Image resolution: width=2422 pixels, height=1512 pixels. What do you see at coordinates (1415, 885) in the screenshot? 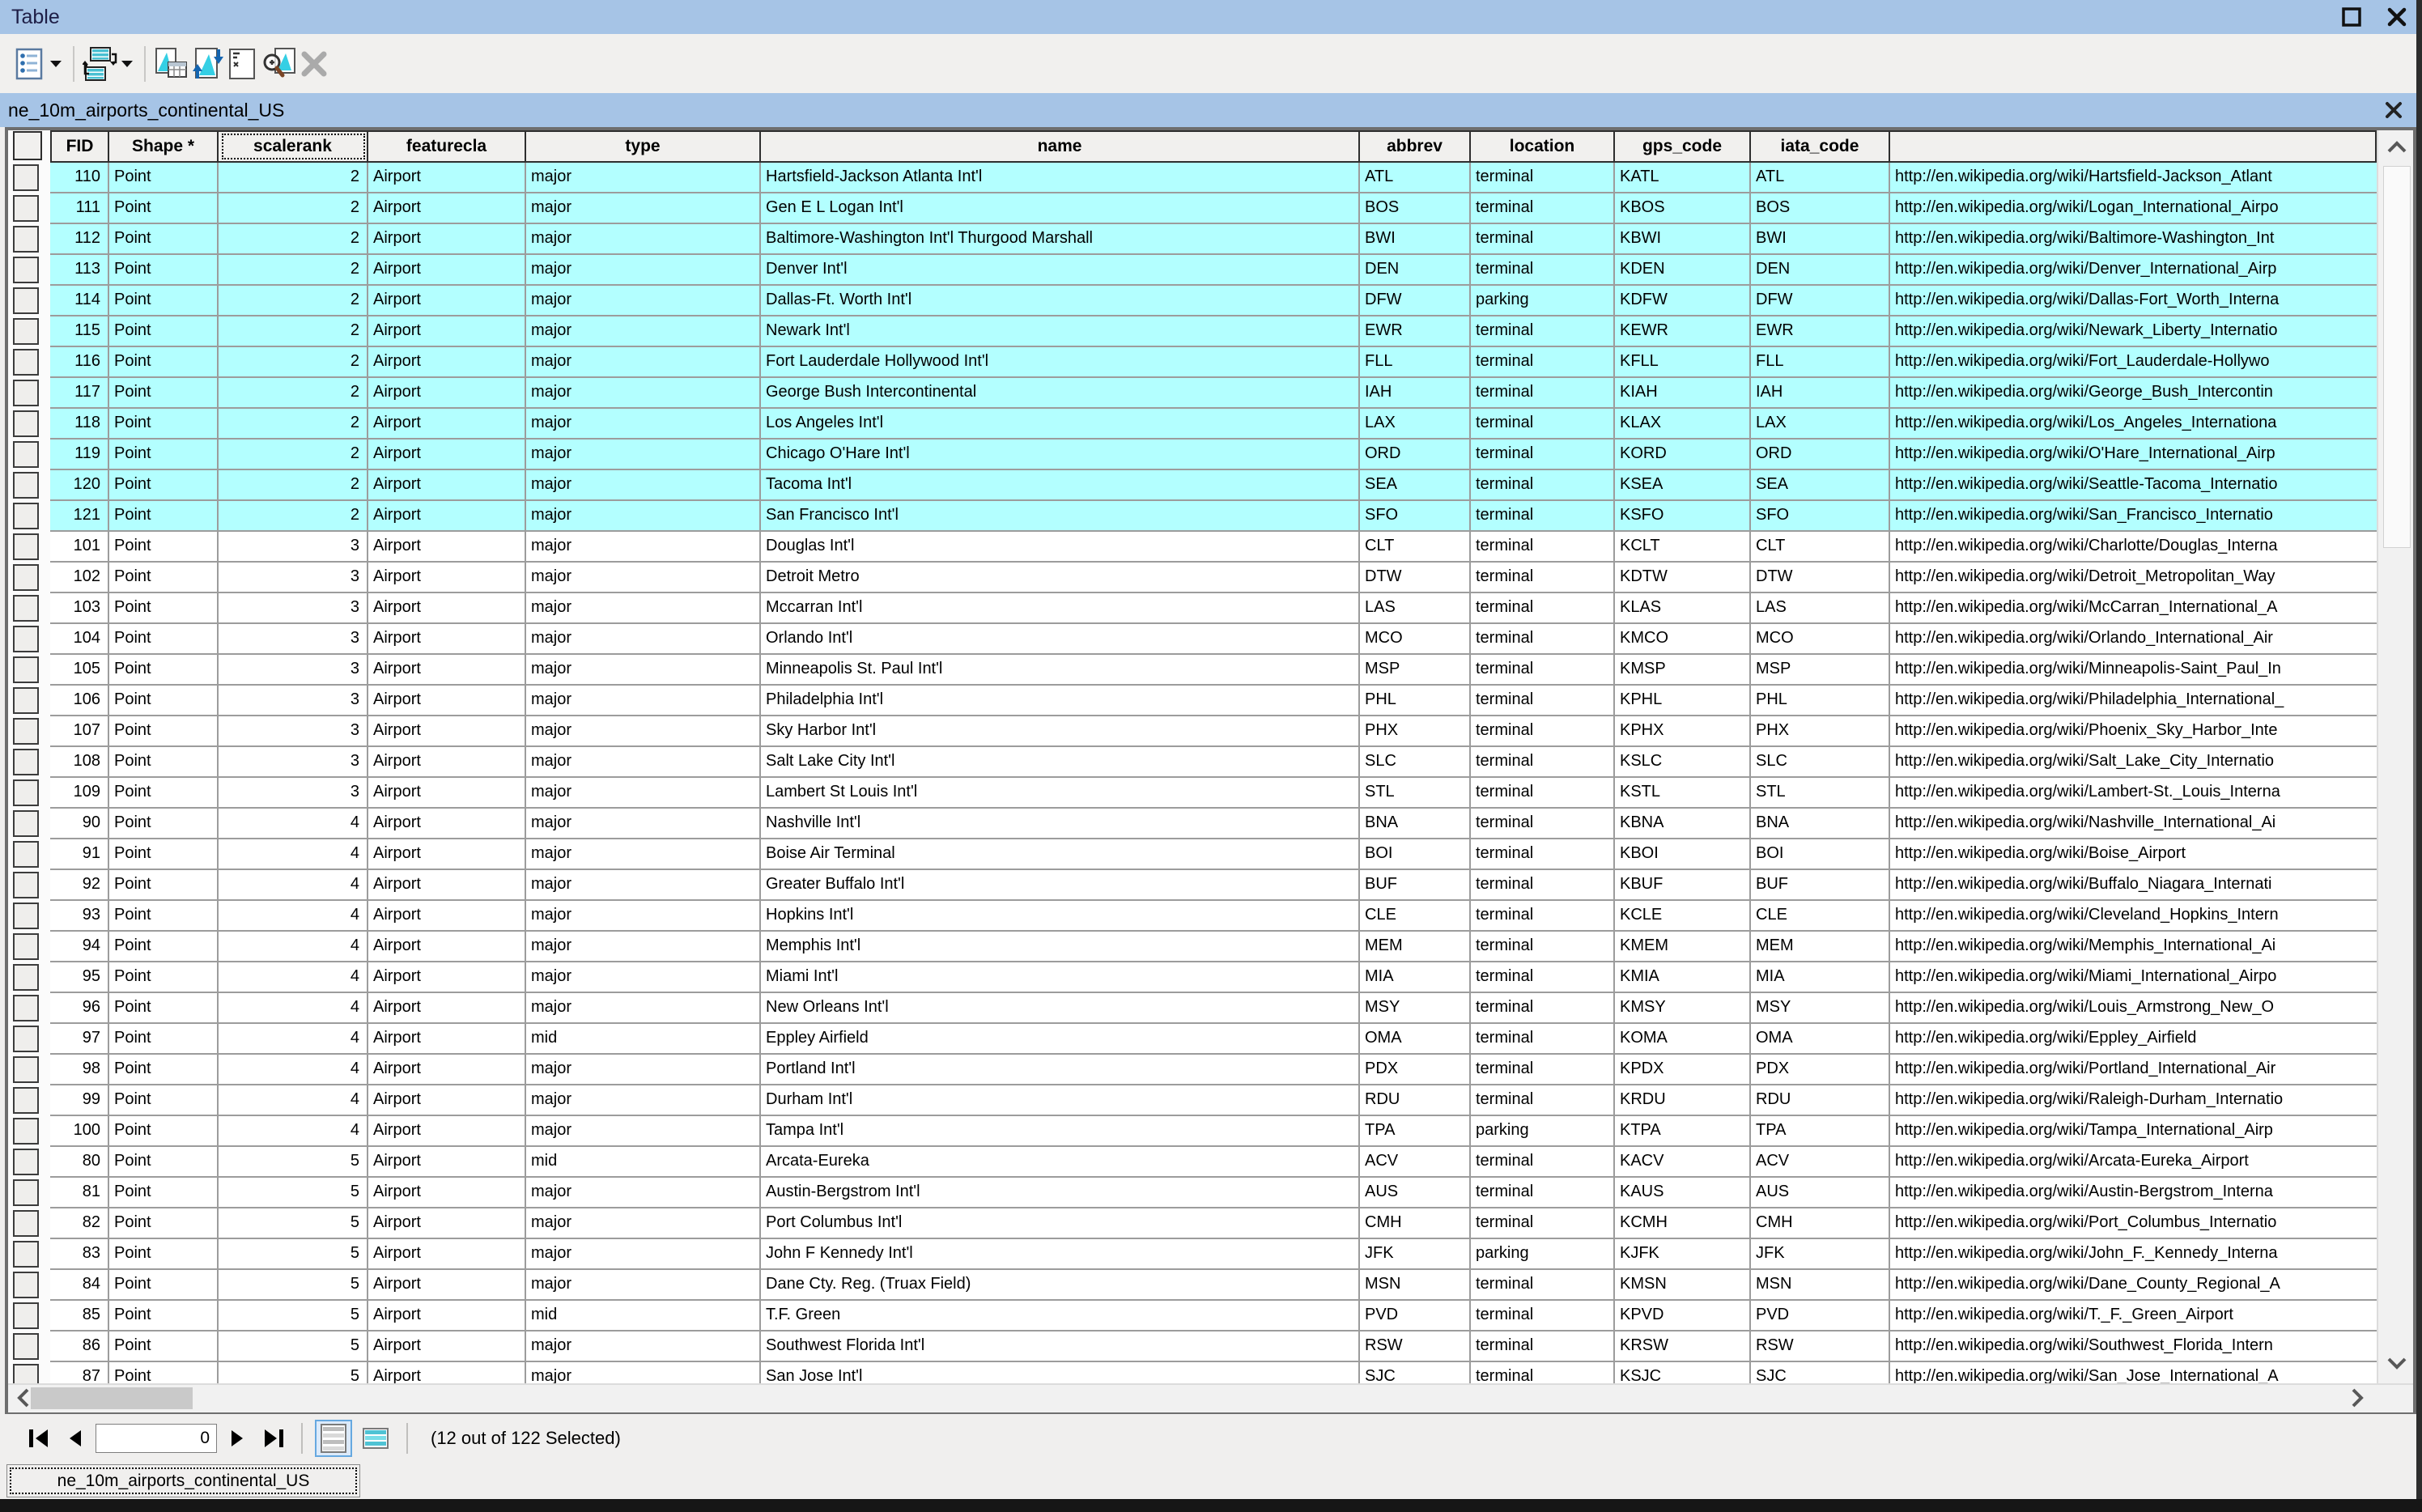
I see `cell-abbrev: BUF` at bounding box center [1415, 885].